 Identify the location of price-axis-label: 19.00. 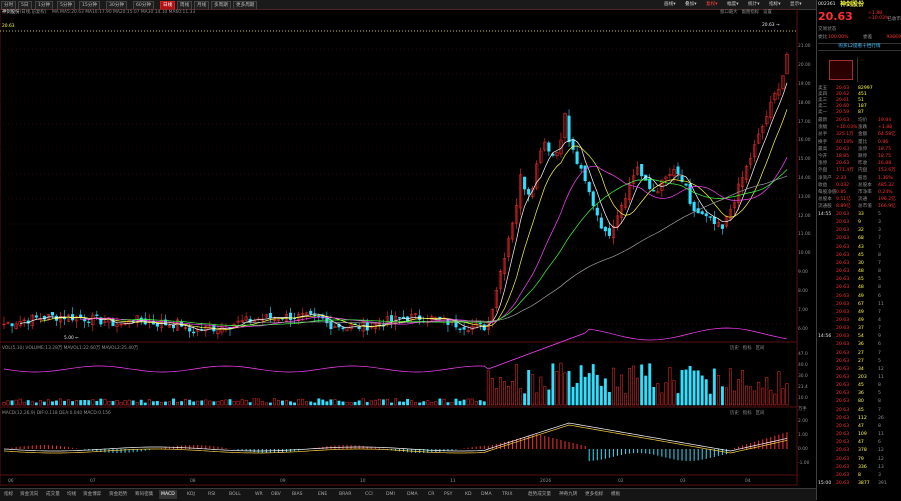
(804, 84).